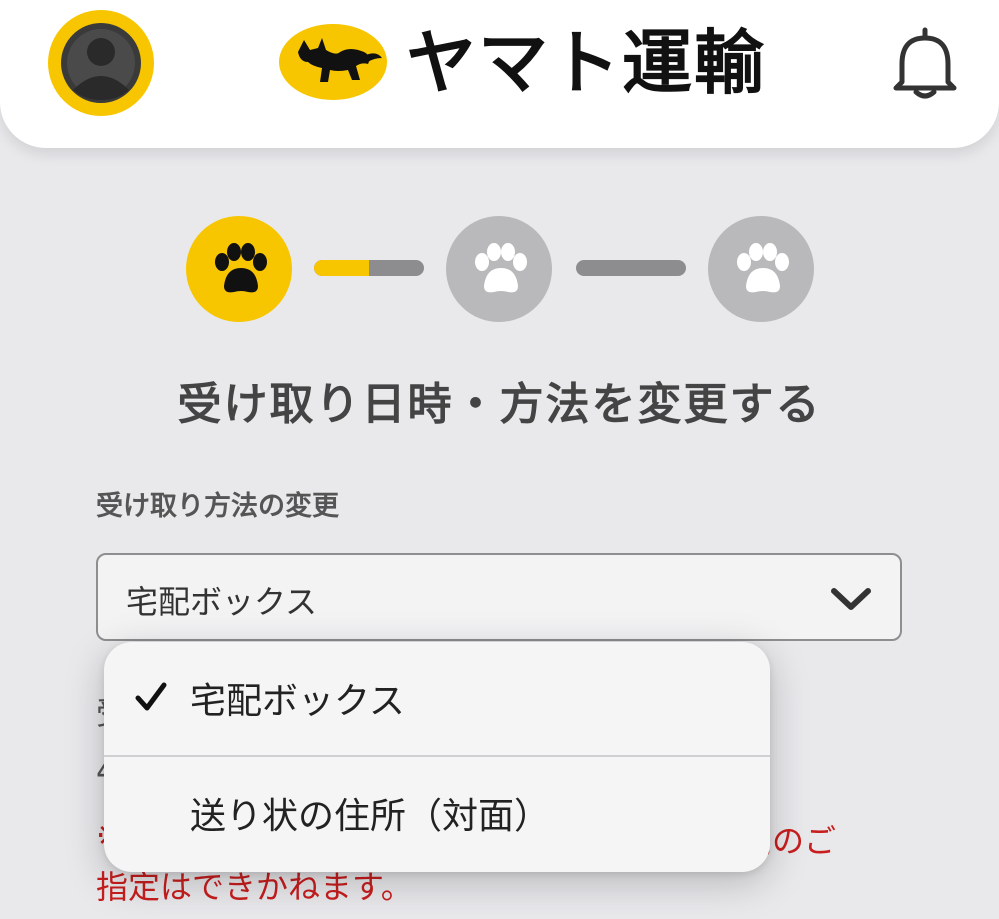 The image size is (999, 919). I want to click on brand-logo: ヤマト運輸, so click(521, 62).